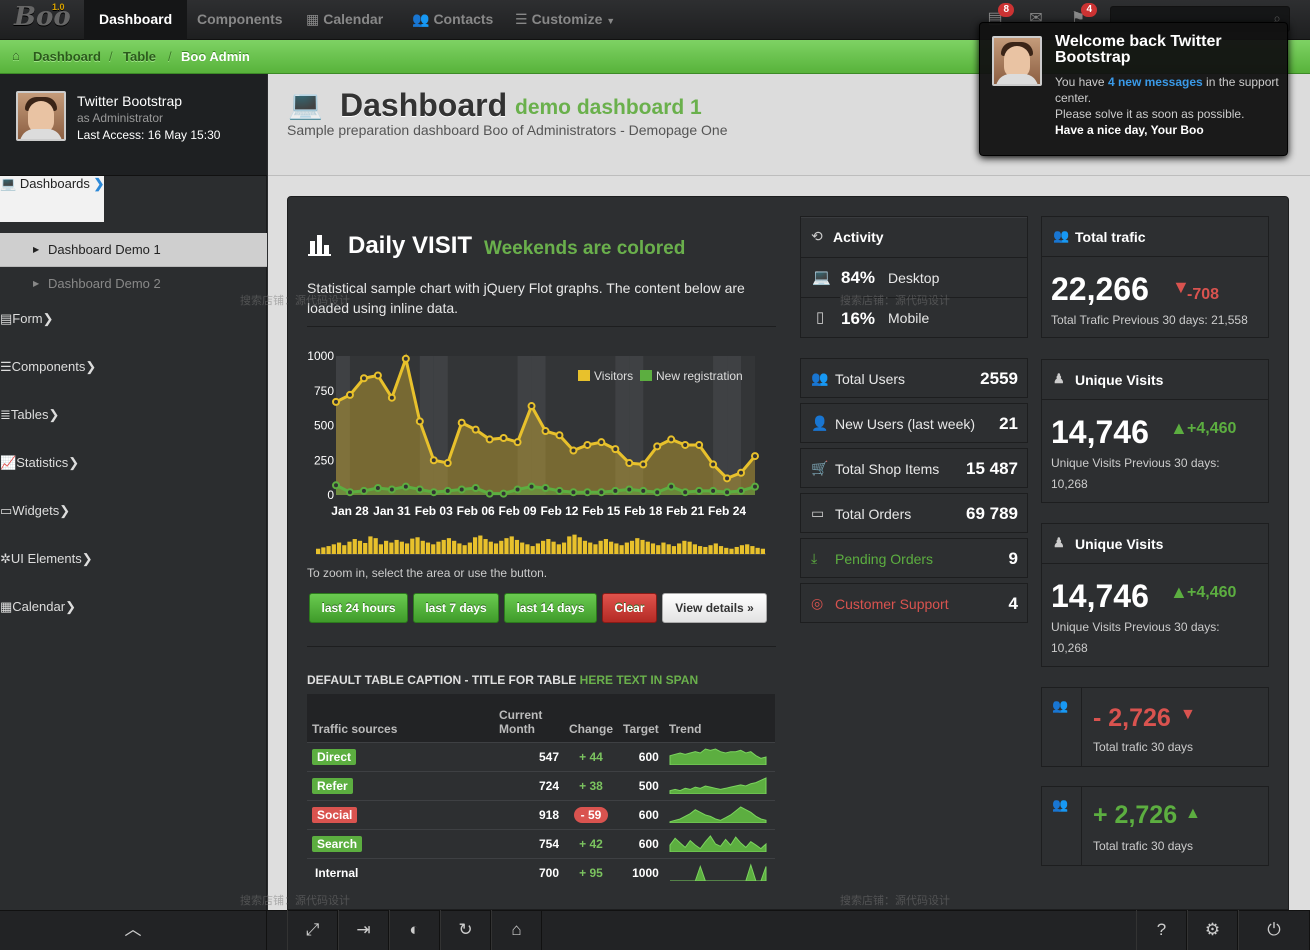  I want to click on help-button: ?, so click(1161, 930).